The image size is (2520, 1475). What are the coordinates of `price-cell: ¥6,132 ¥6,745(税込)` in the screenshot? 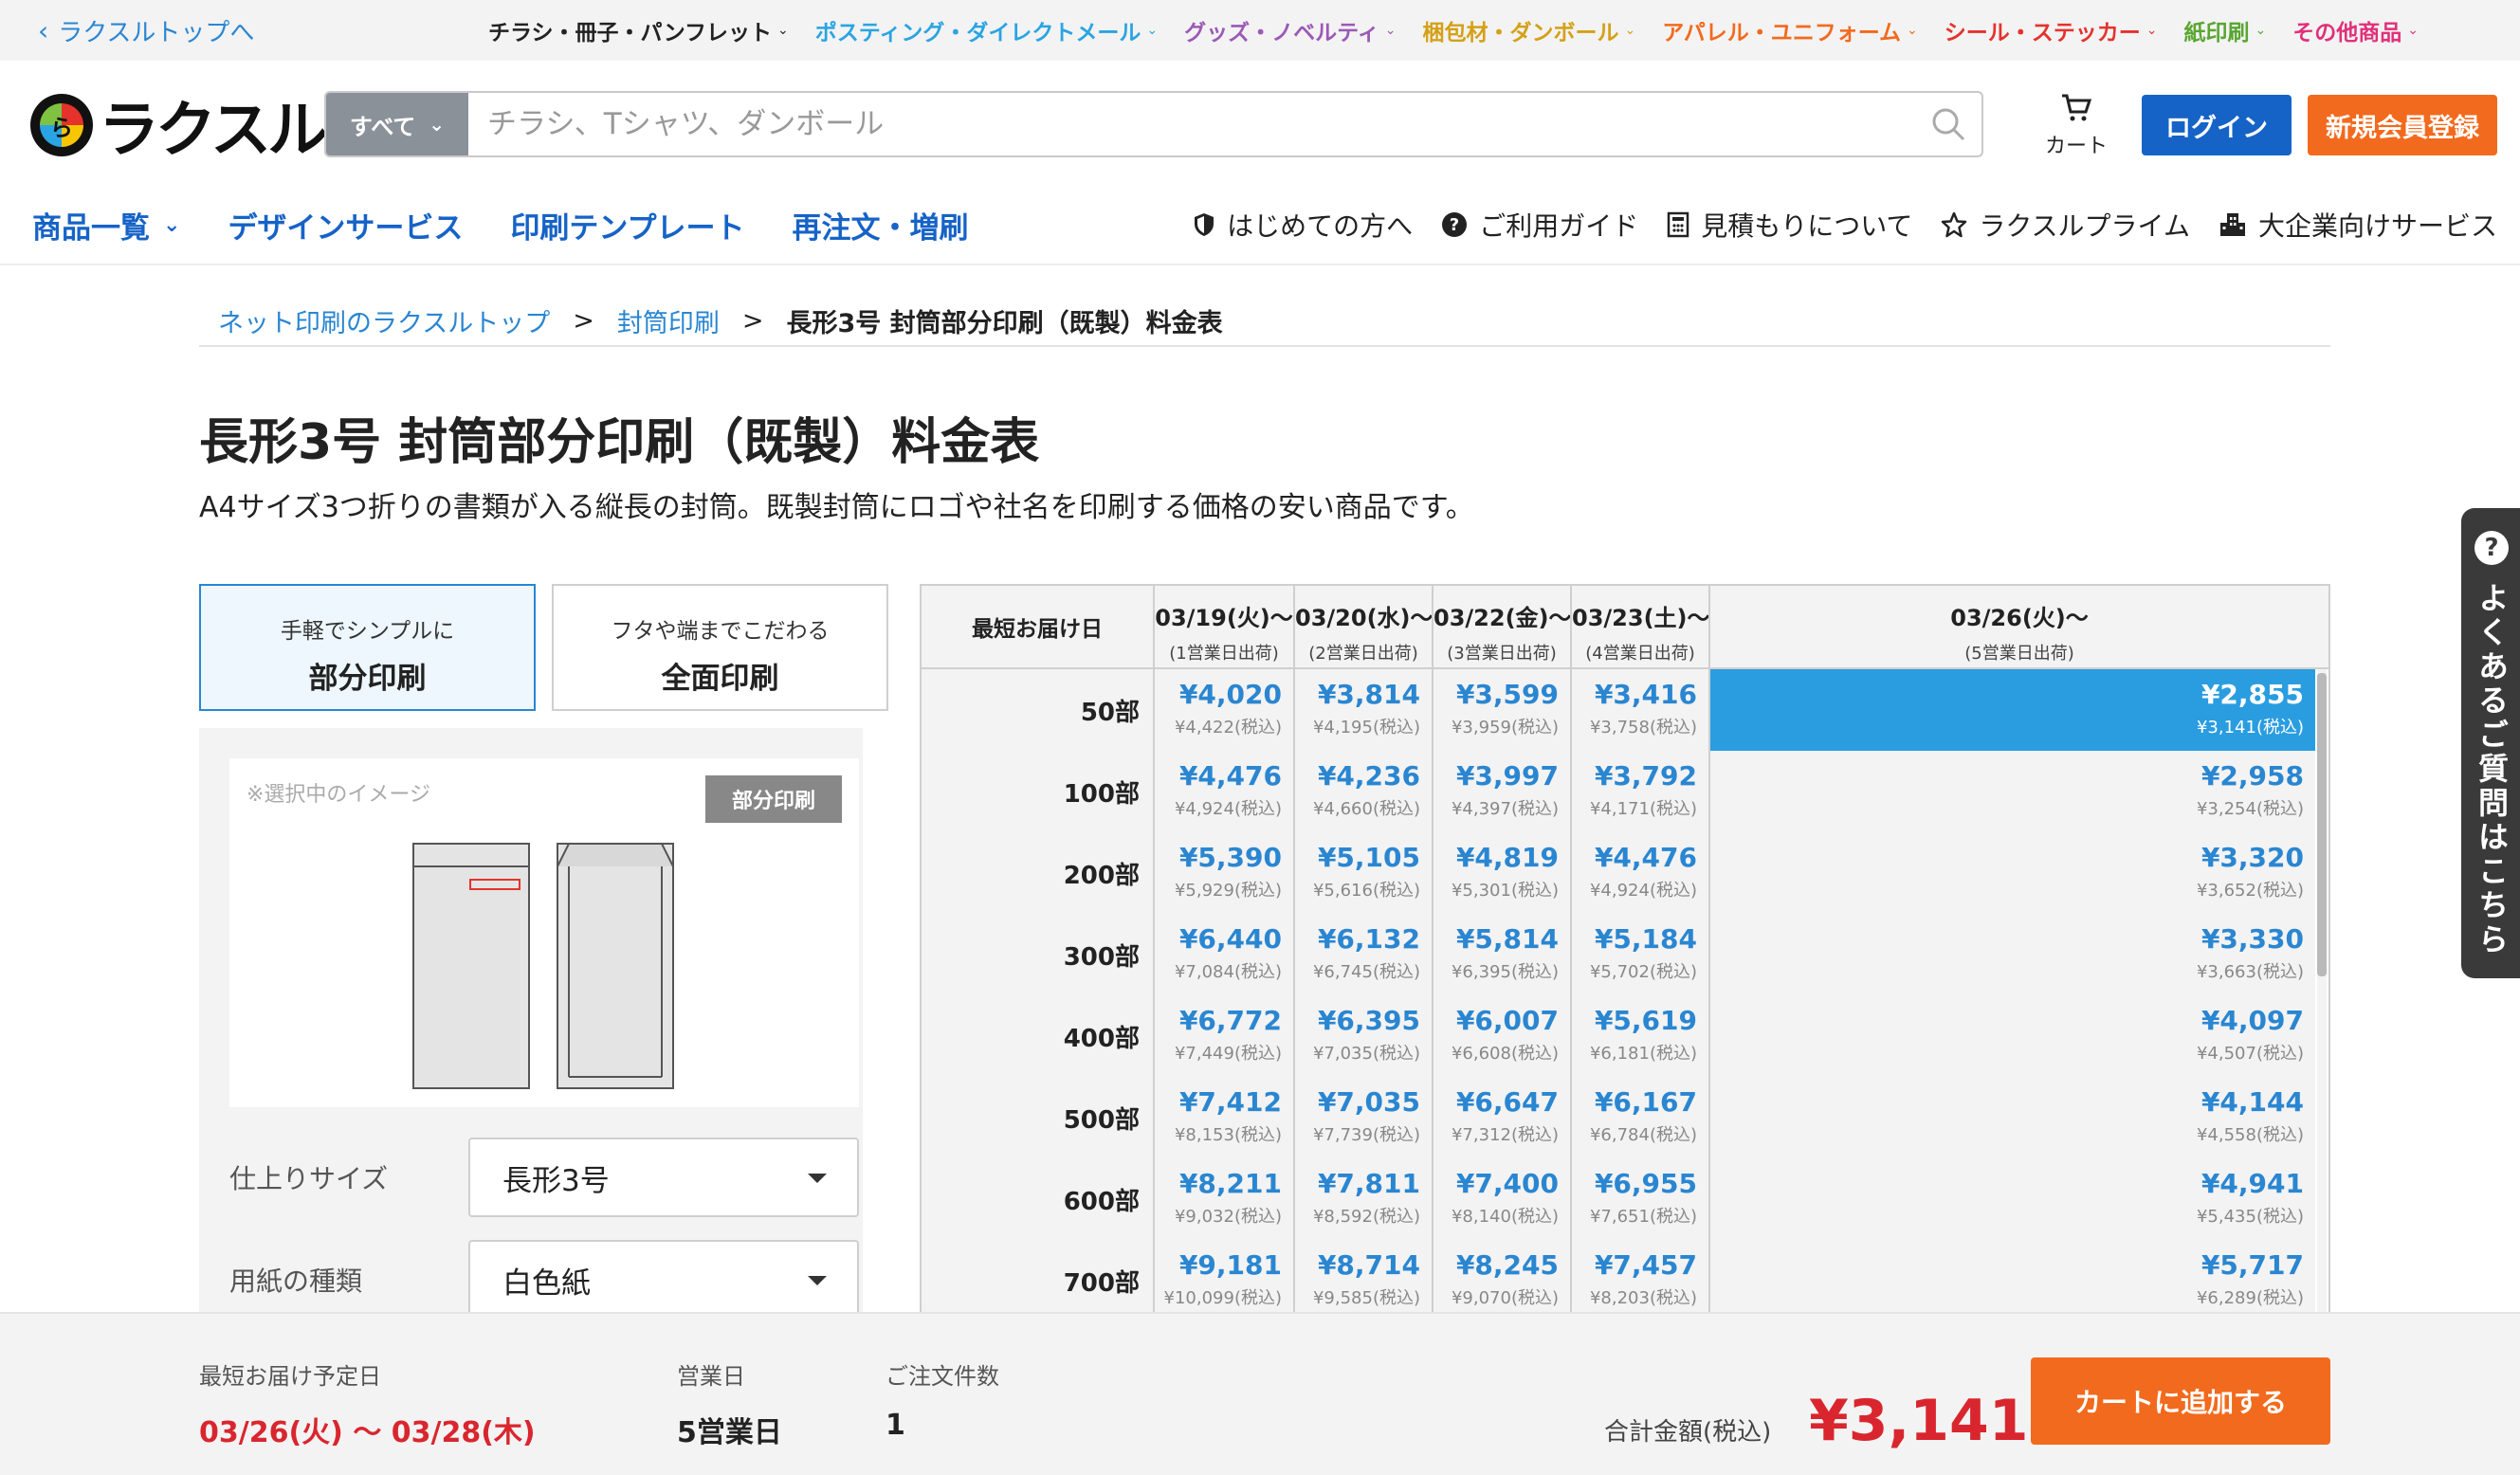 It's located at (1362, 954).